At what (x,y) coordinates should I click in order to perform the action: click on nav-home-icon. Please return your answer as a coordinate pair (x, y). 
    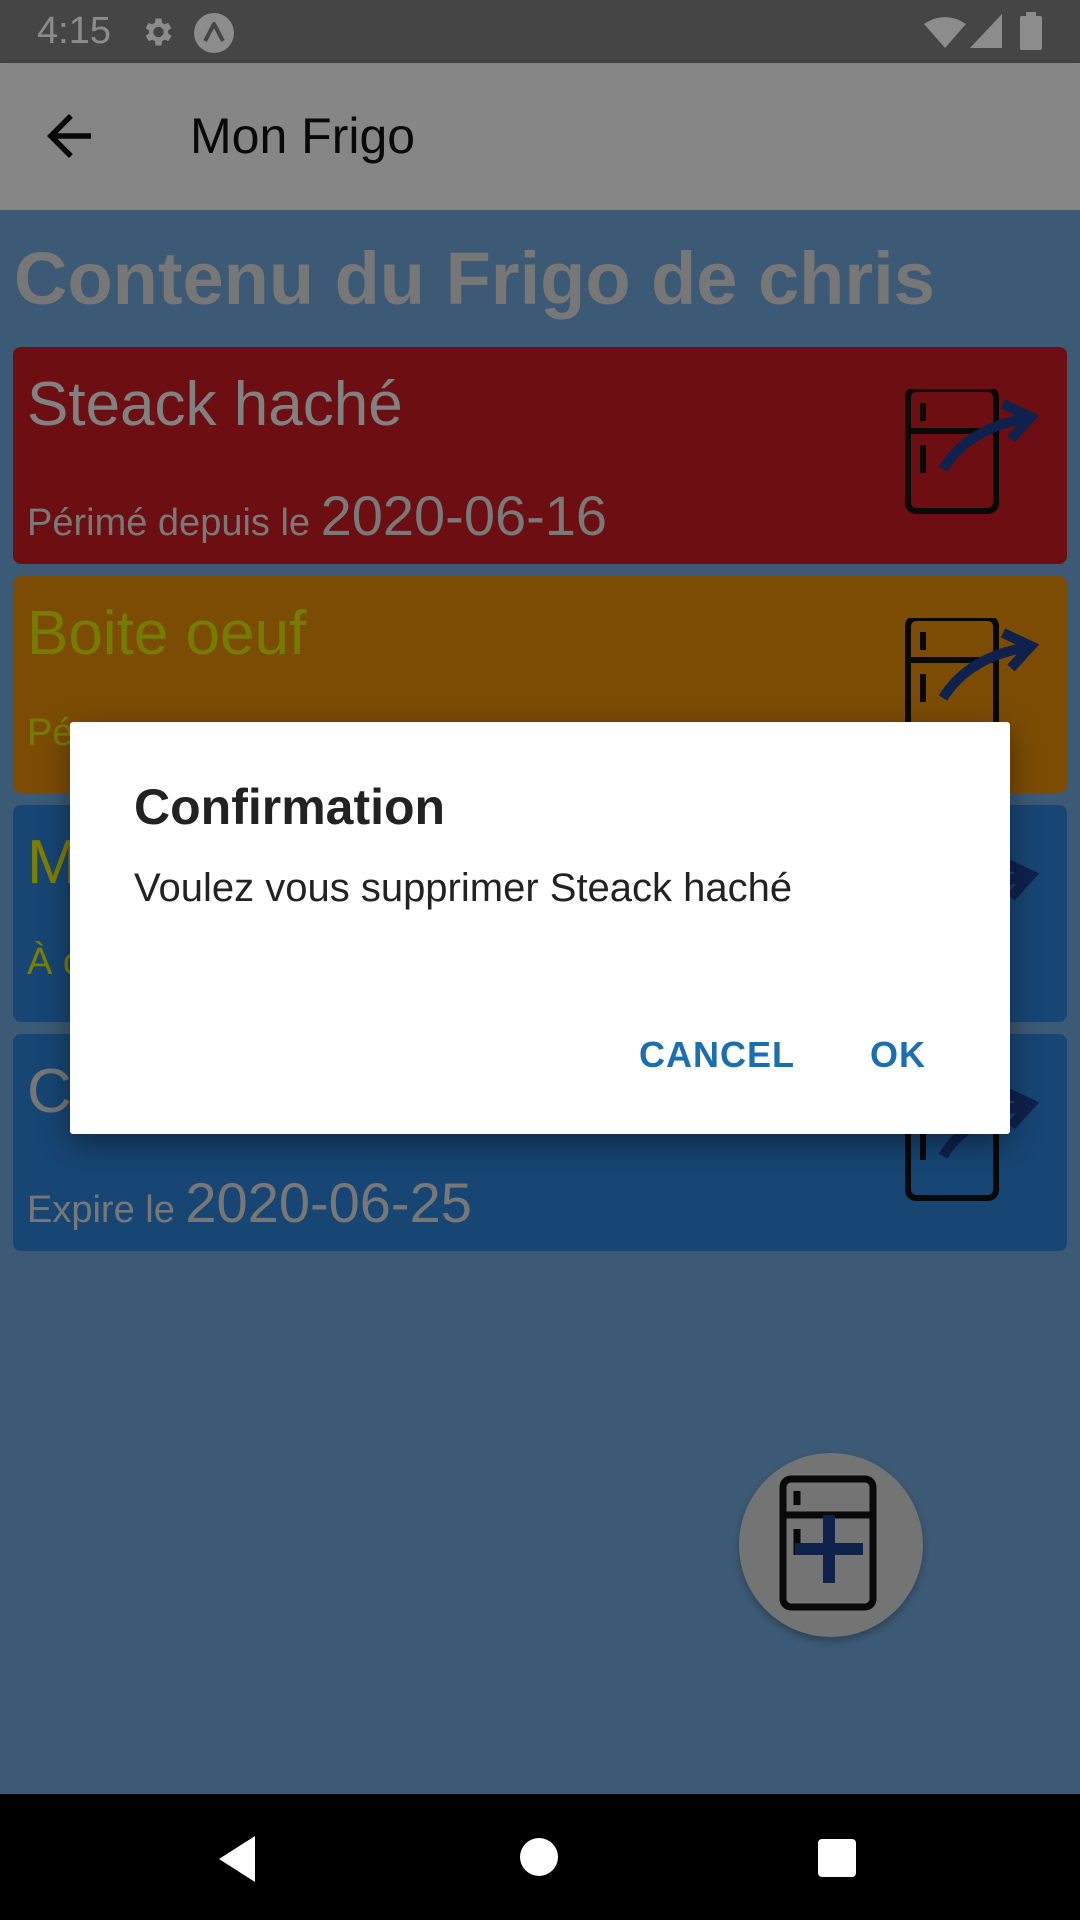
    Looking at the image, I should click on (539, 1857).